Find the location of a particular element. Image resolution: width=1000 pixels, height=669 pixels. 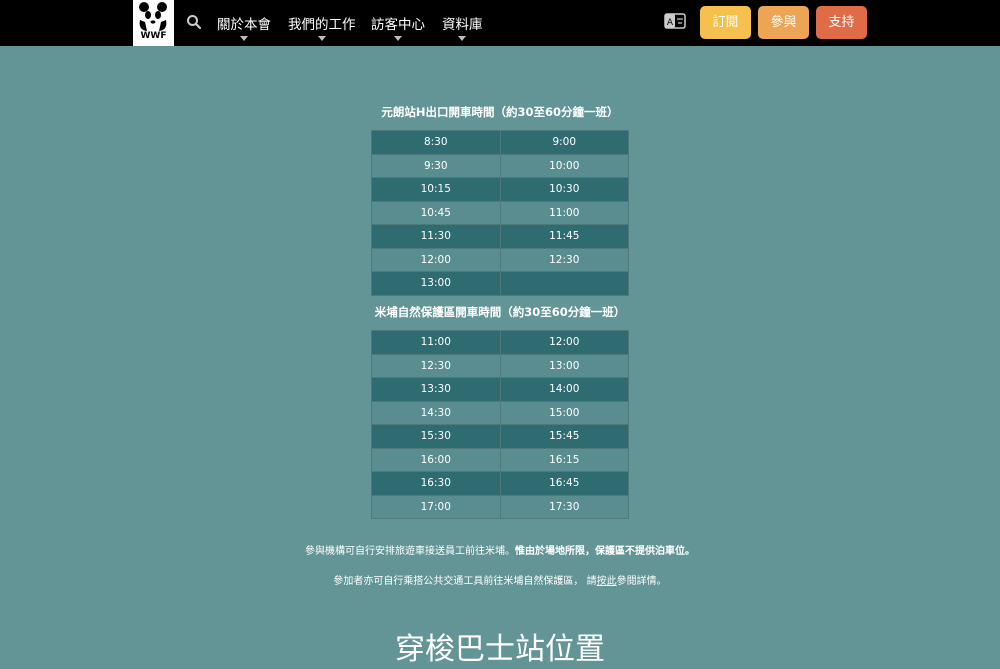

nav-item-about: 關於本會 is located at coordinates (244, 27).